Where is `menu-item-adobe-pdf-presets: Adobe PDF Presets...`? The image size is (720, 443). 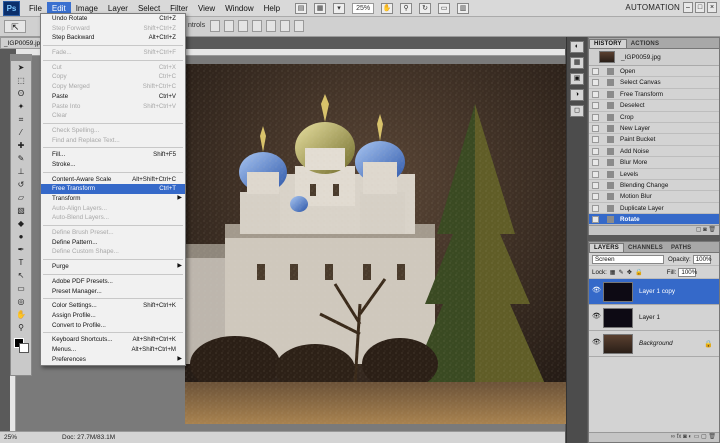 menu-item-adobe-pdf-presets: Adobe PDF Presets... is located at coordinates (113, 282).